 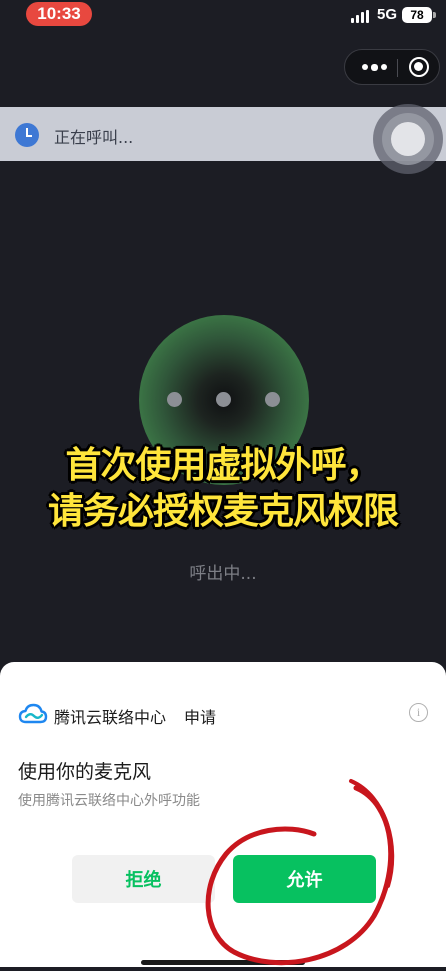 What do you see at coordinates (200, 717) in the screenshot?
I see `request-label: 申请` at bounding box center [200, 717].